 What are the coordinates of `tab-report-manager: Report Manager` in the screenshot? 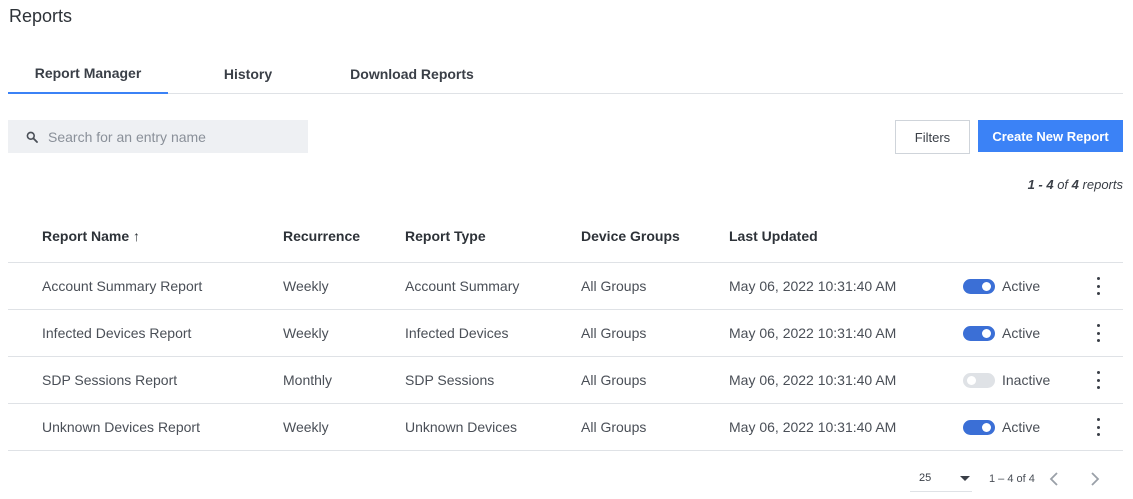 It's located at (88, 74).